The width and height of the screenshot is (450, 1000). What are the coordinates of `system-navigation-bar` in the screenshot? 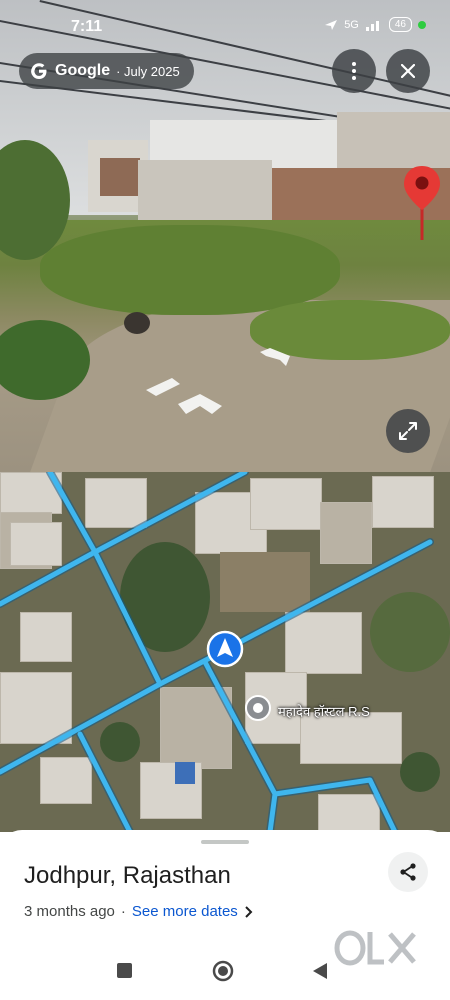 It's located at (225, 972).